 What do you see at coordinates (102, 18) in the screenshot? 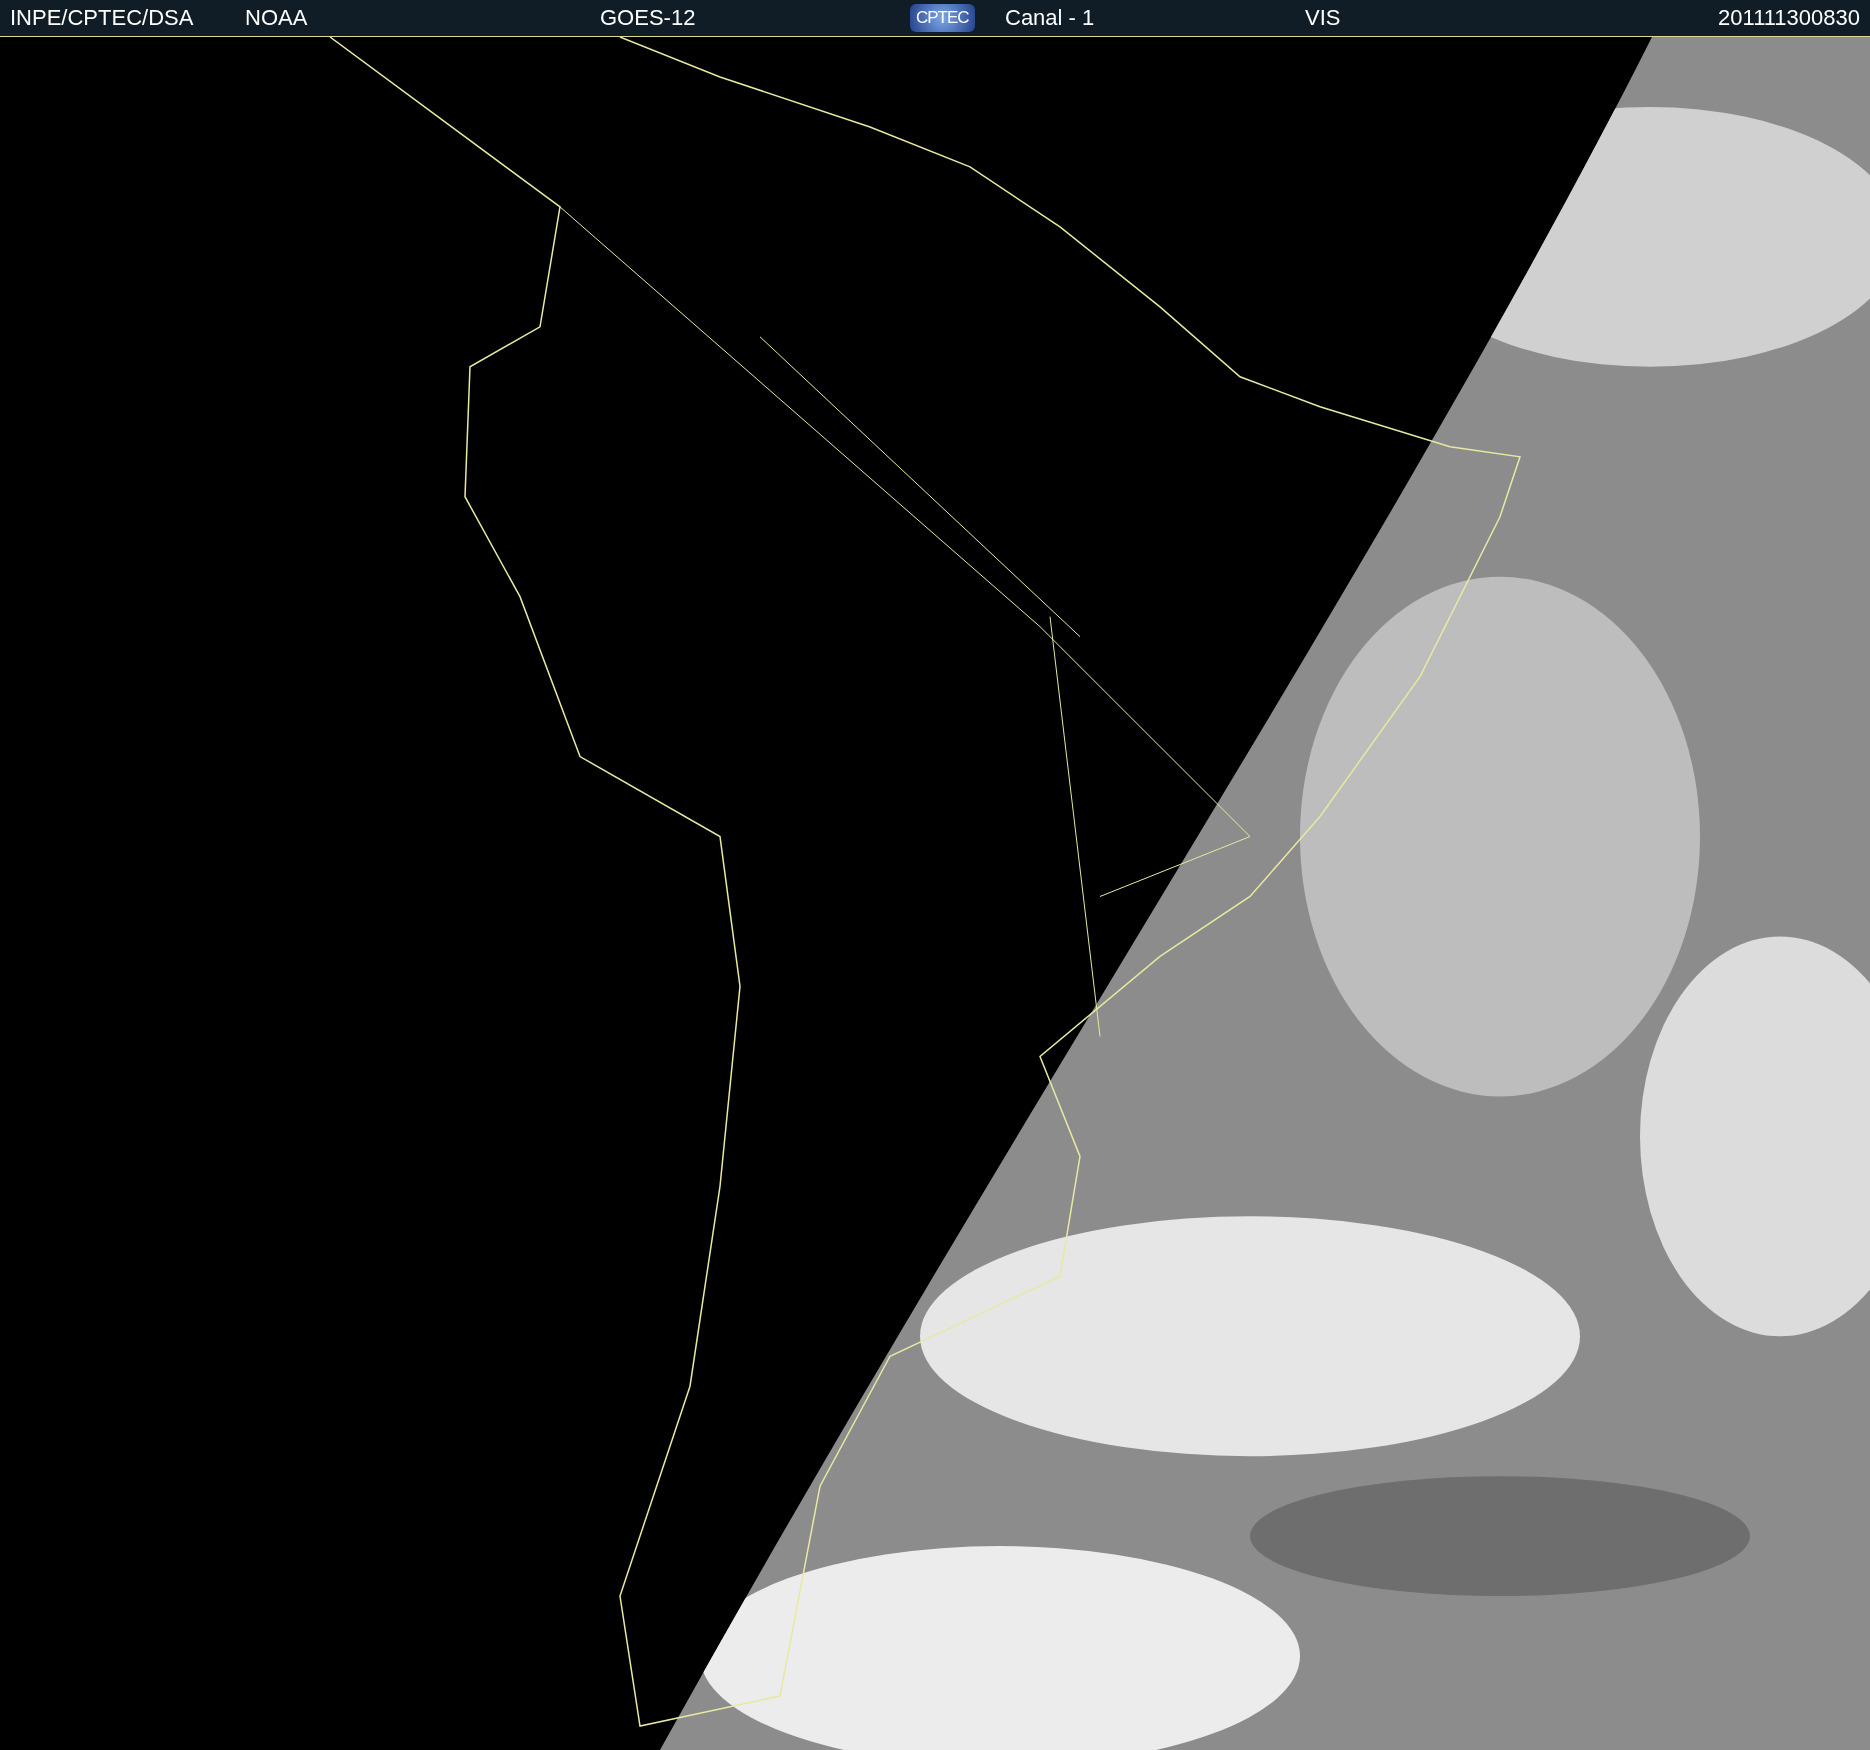
I see `header-label: INPE/CPTEC/DSA` at bounding box center [102, 18].